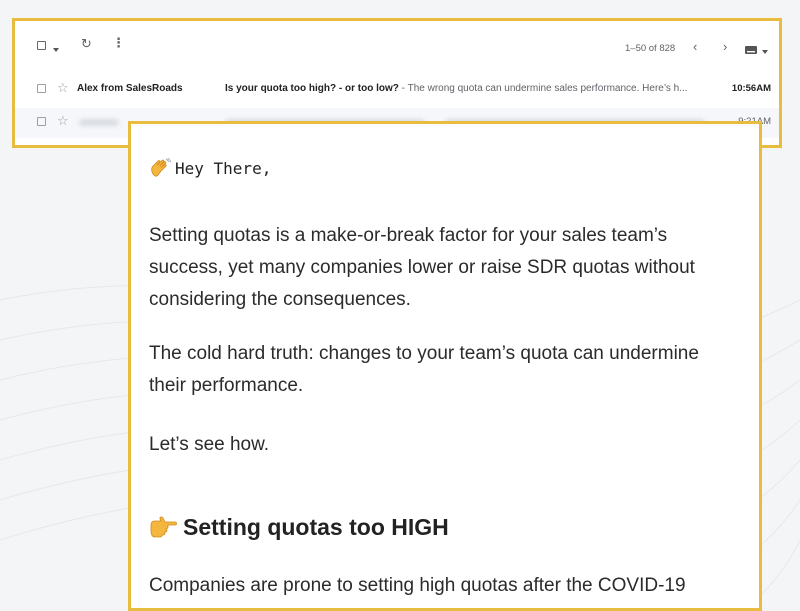 The height and width of the screenshot is (611, 800). What do you see at coordinates (312, 88) in the screenshot?
I see `email-subject: Is your quota too high? - or too low?` at bounding box center [312, 88].